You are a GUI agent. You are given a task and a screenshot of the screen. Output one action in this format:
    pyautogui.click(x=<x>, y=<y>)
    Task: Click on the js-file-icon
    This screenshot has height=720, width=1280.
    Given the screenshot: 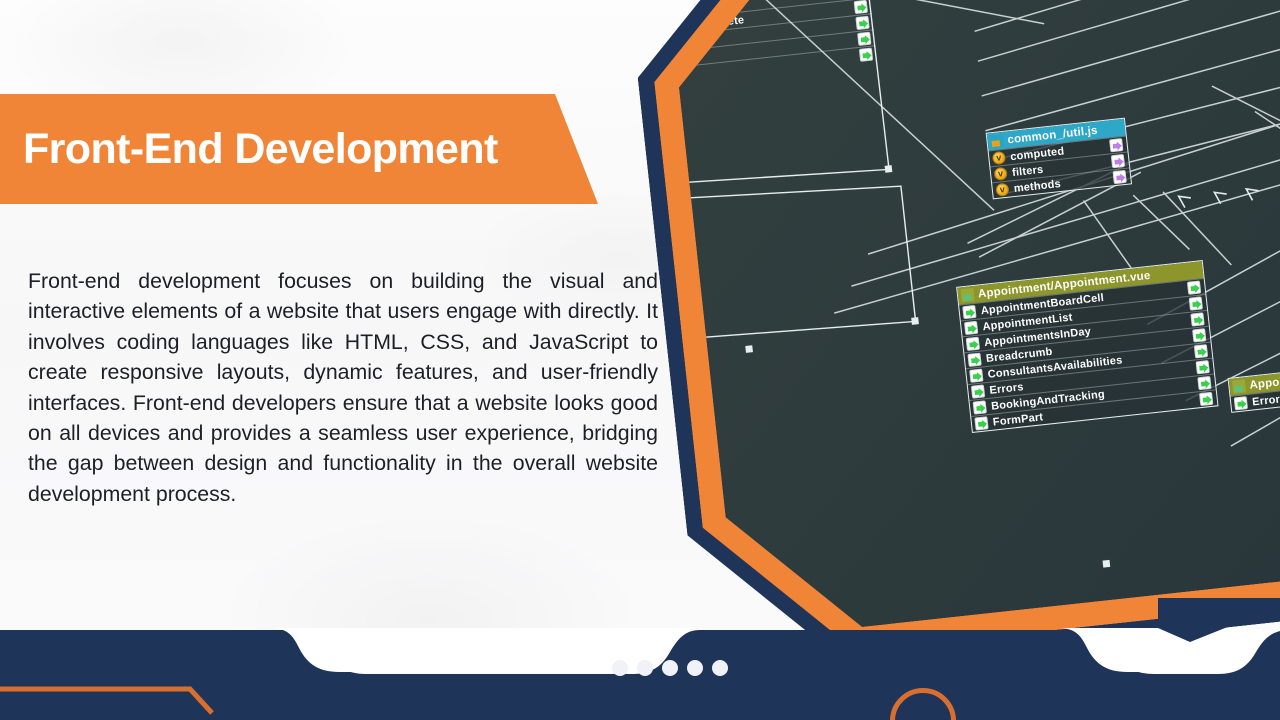 What is the action you would take?
    pyautogui.click(x=997, y=141)
    